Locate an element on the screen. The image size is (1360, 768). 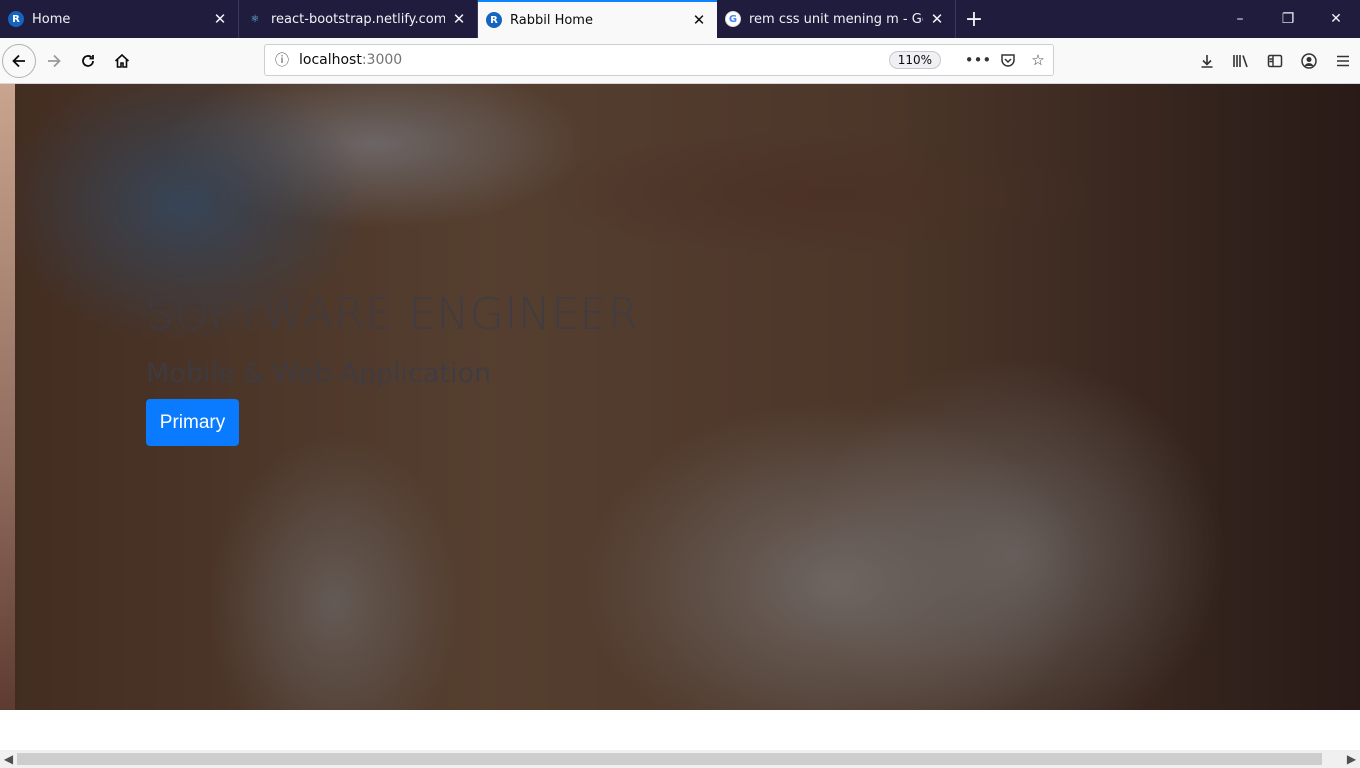
close-window-button: ✕ is located at coordinates (1336, 19).